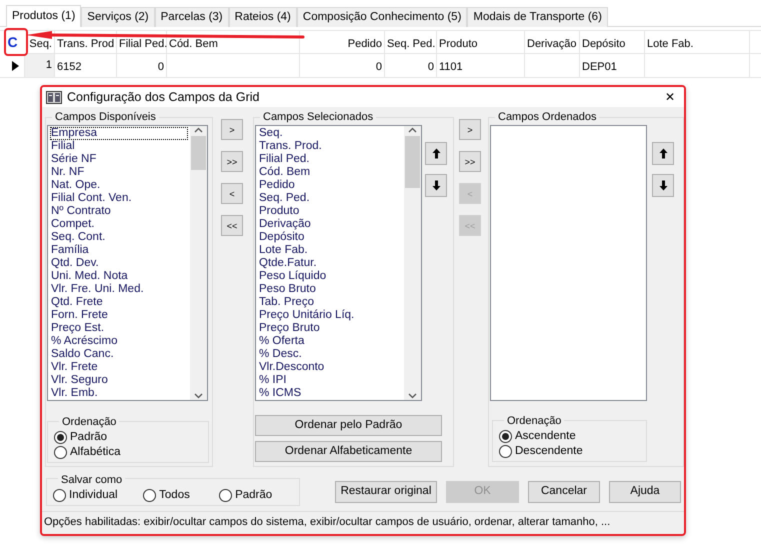  I want to click on list-item: Vlr. Frete, so click(119, 367).